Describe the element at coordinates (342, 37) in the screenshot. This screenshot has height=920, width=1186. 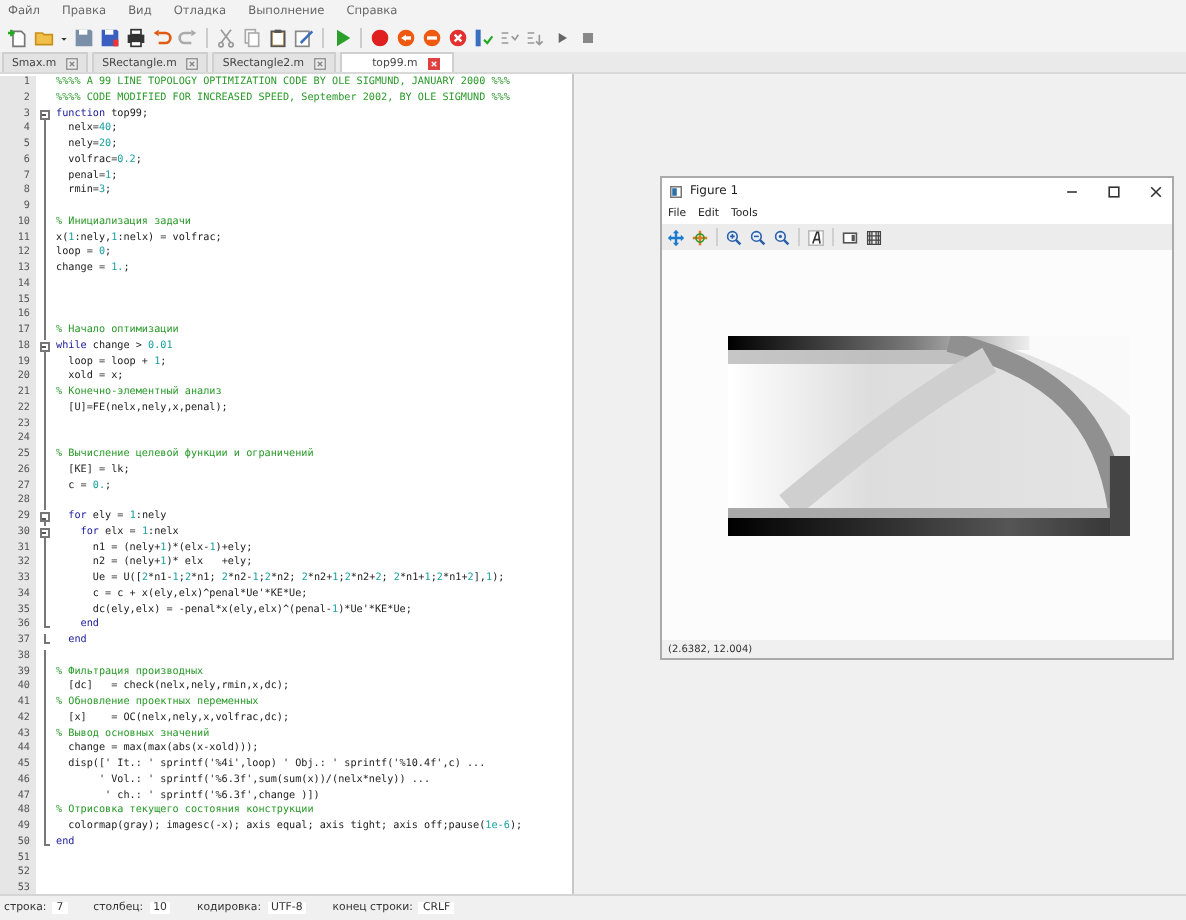
I see `run-icon` at that location.